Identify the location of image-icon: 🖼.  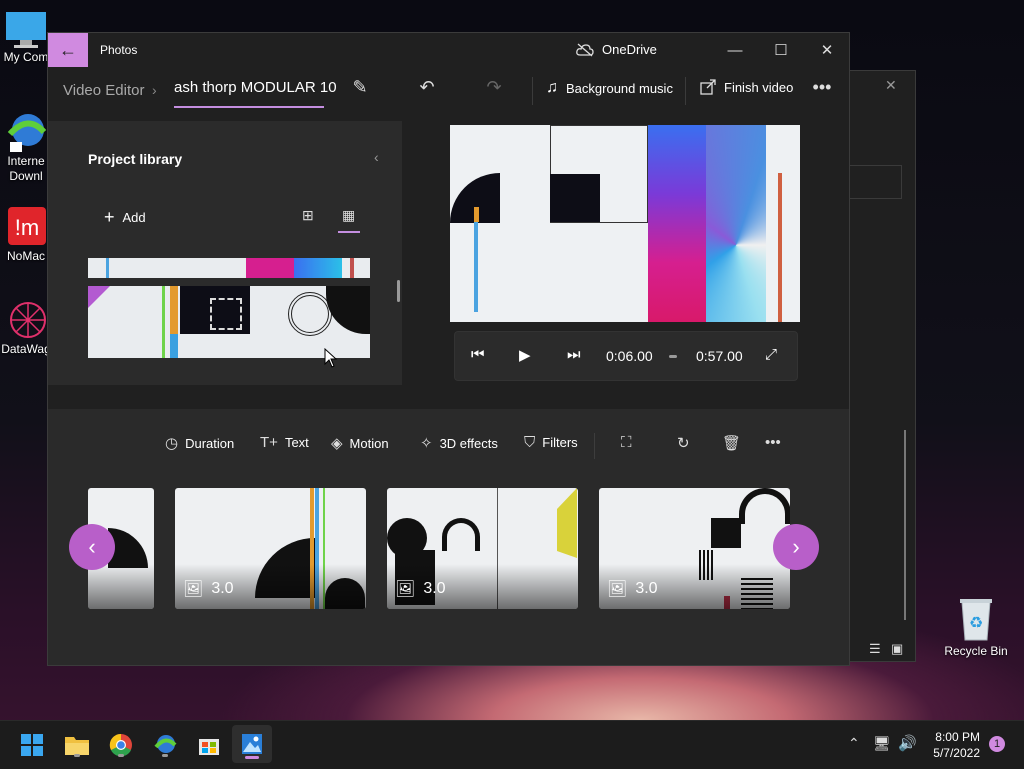
(193, 589).